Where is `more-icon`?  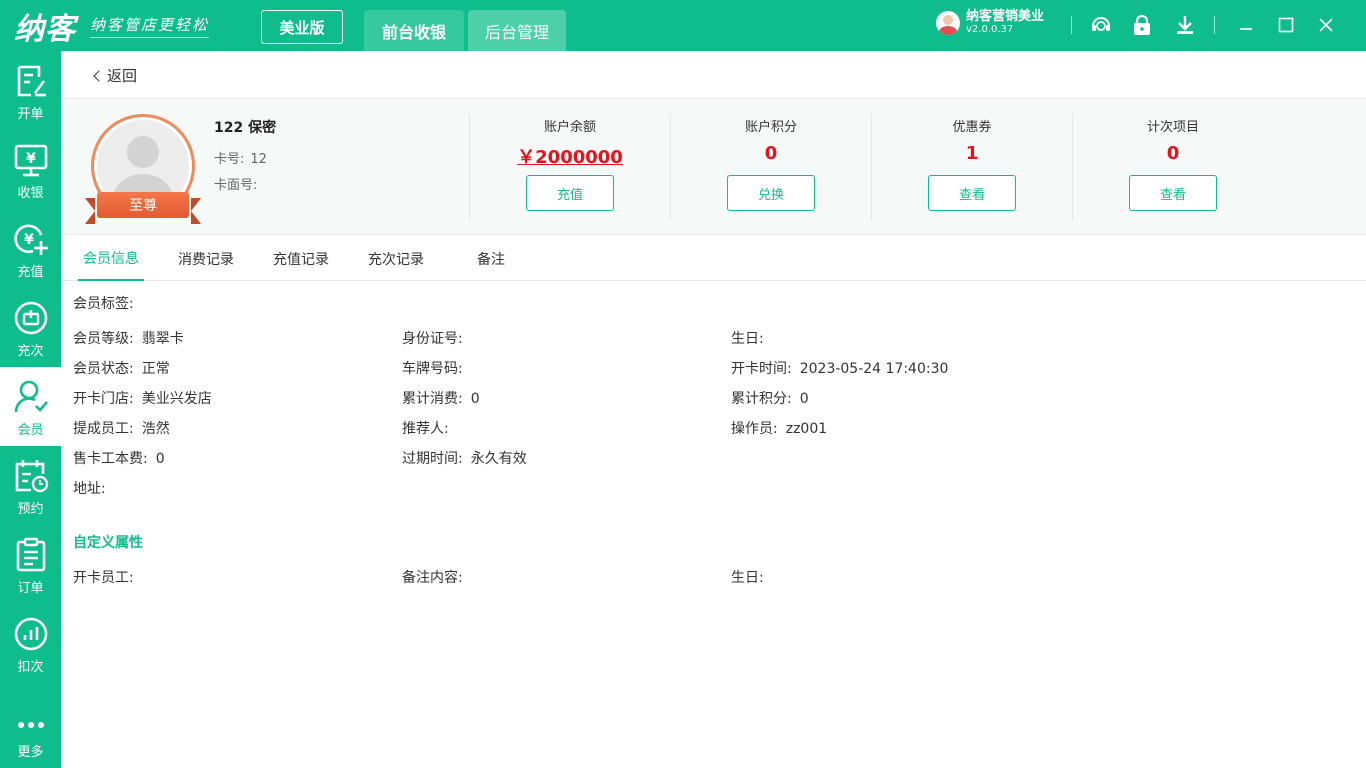 more-icon is located at coordinates (31, 719).